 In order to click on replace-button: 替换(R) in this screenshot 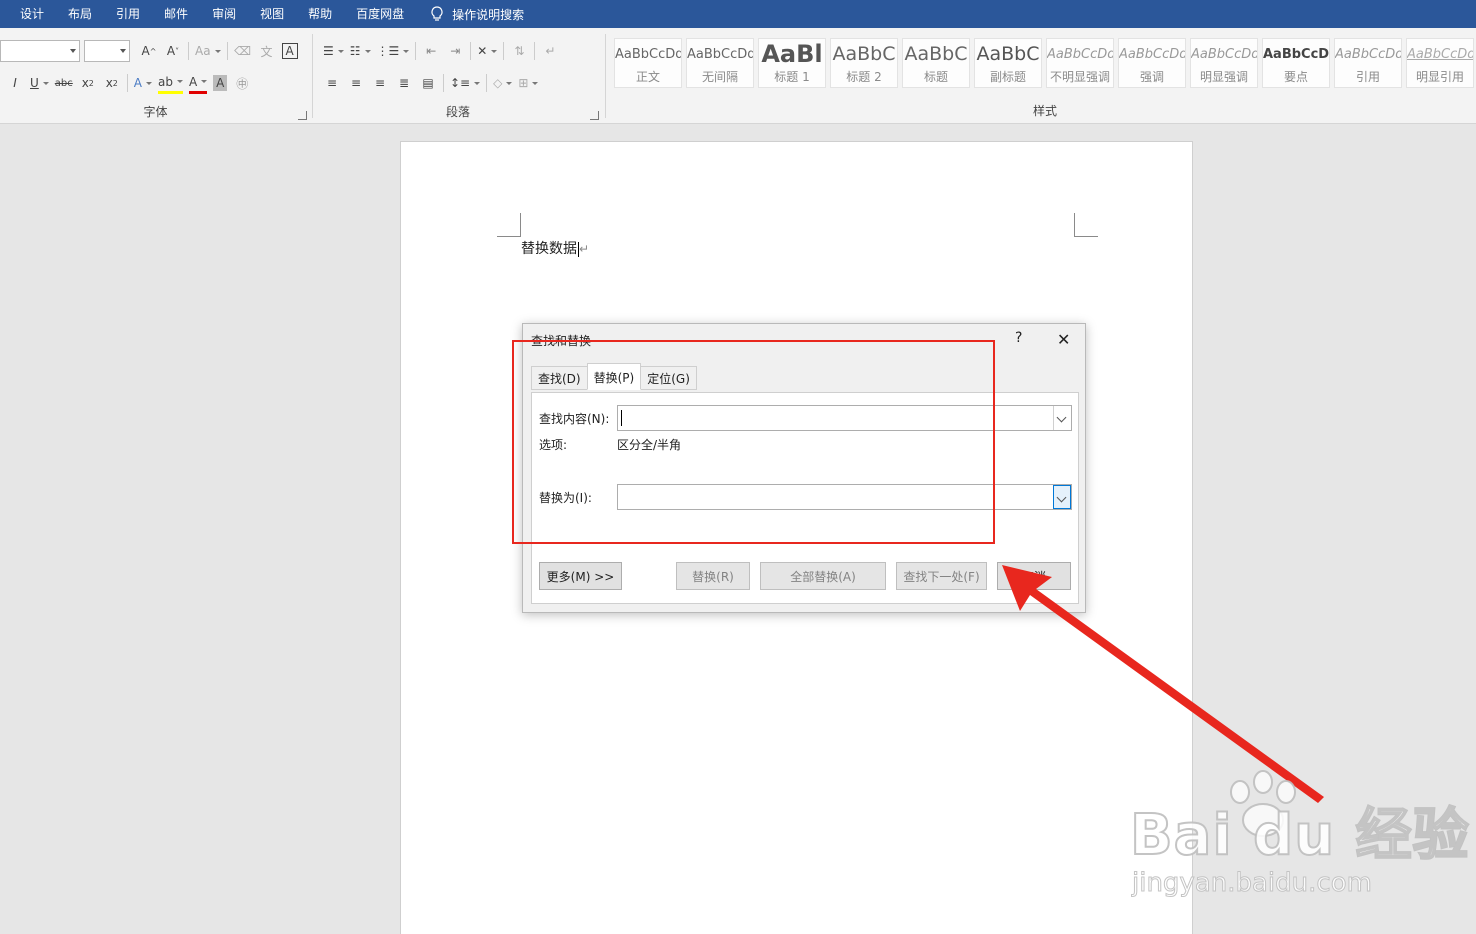, I will do `click(713, 576)`.